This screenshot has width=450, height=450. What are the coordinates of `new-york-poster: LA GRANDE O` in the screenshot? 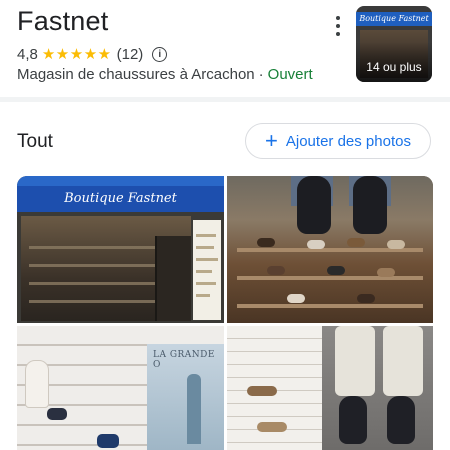 It's located at (185, 397).